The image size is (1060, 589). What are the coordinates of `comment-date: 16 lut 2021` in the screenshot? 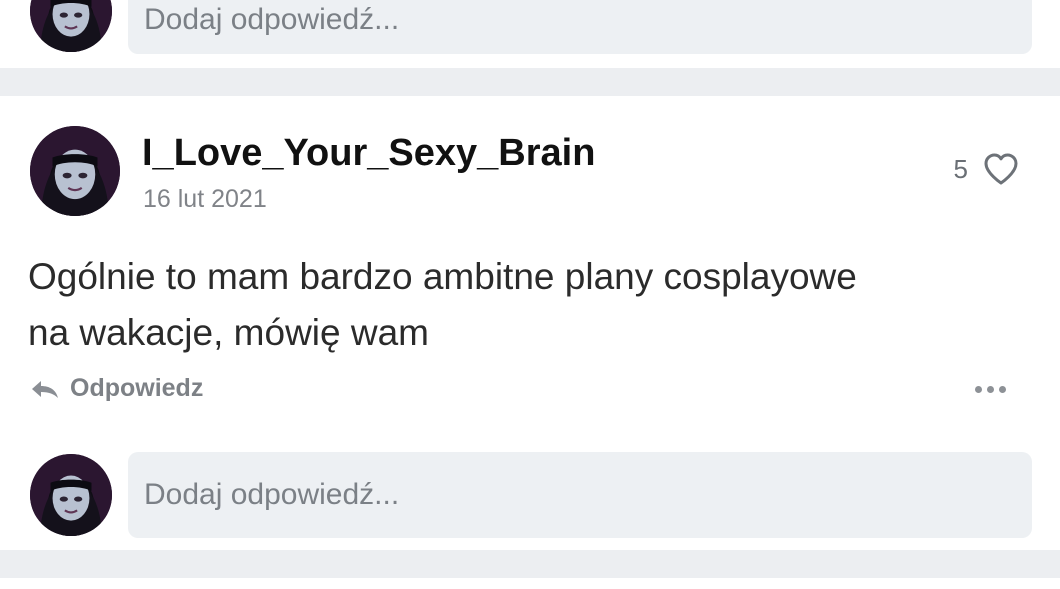 It's located at (205, 199).